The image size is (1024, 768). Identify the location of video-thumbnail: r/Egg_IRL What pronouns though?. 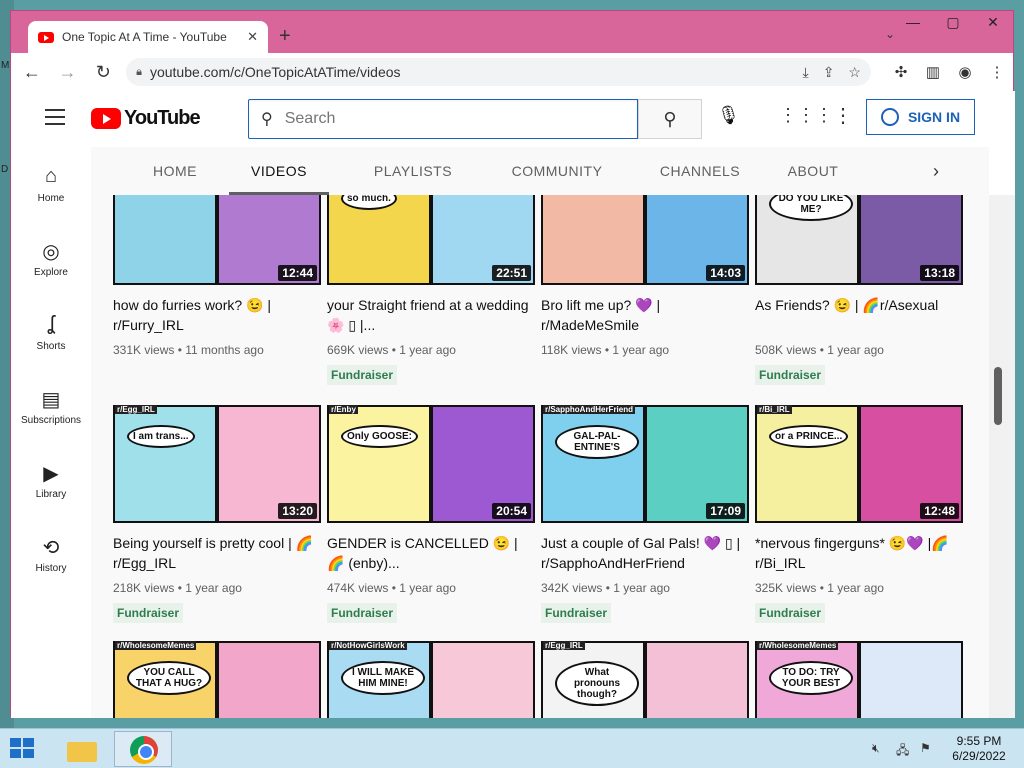
(645, 679).